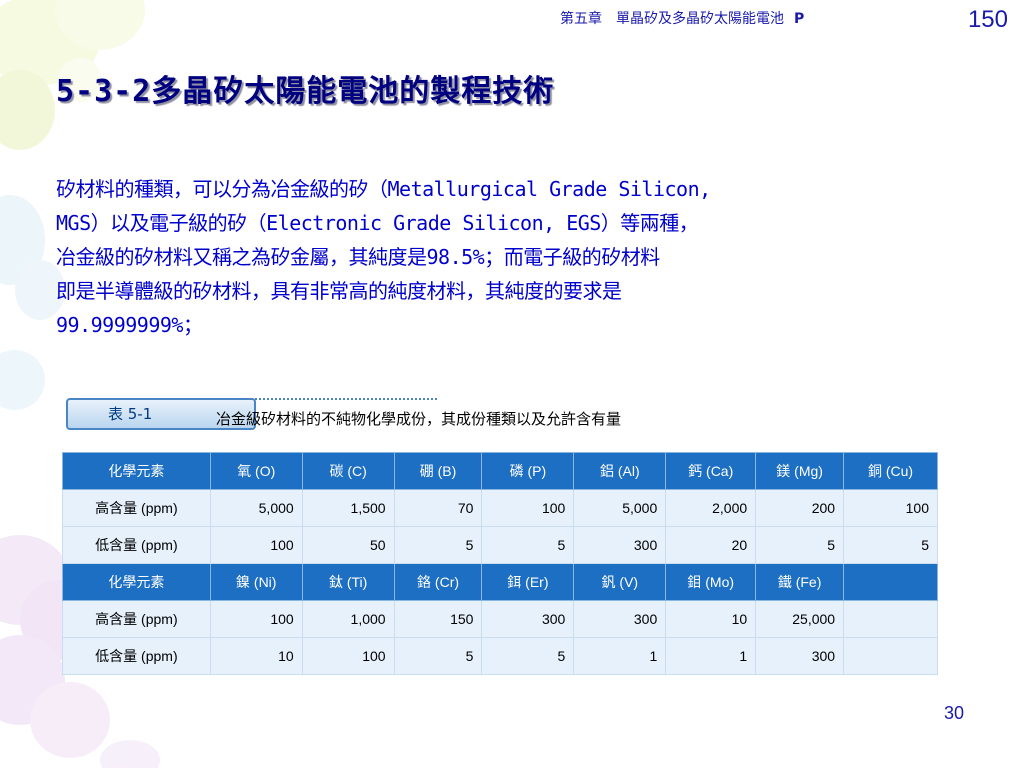  I want to click on table-caption-text: 冶金級矽材料的不純物化學成份，其成份種類以及允許含有量, so click(419, 419).